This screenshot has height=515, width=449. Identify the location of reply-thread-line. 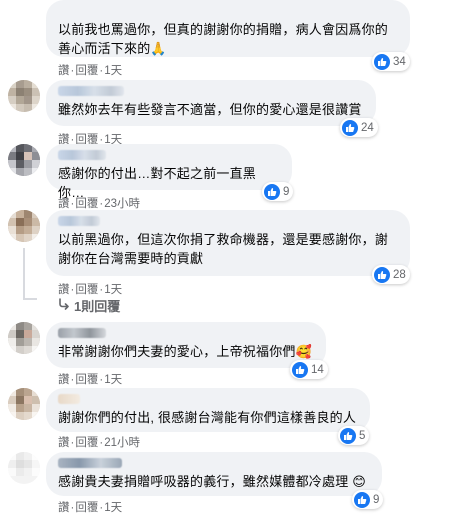
(24, 274).